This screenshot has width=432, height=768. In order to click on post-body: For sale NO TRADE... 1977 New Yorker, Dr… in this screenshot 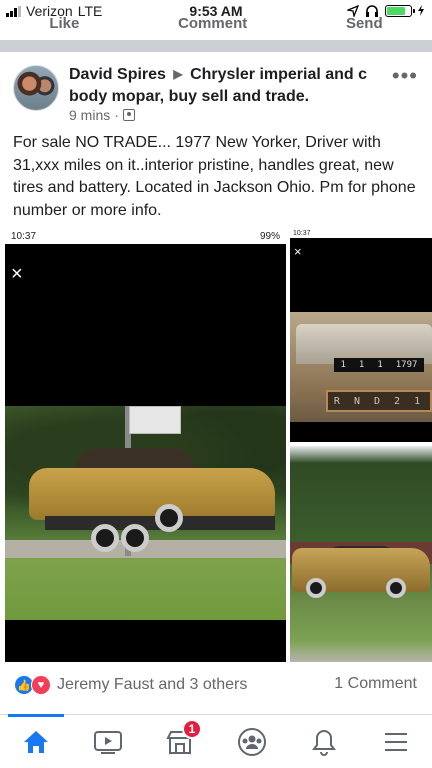, I will do `click(214, 176)`.